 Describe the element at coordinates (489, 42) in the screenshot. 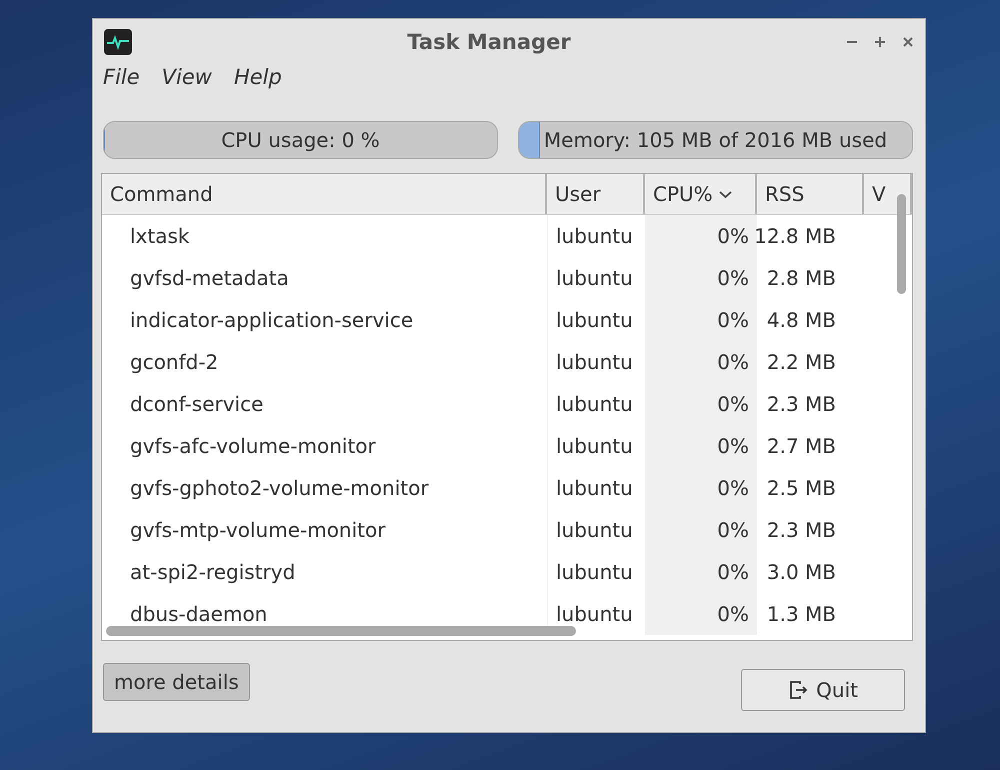

I see `window-title: Task Manager` at that location.